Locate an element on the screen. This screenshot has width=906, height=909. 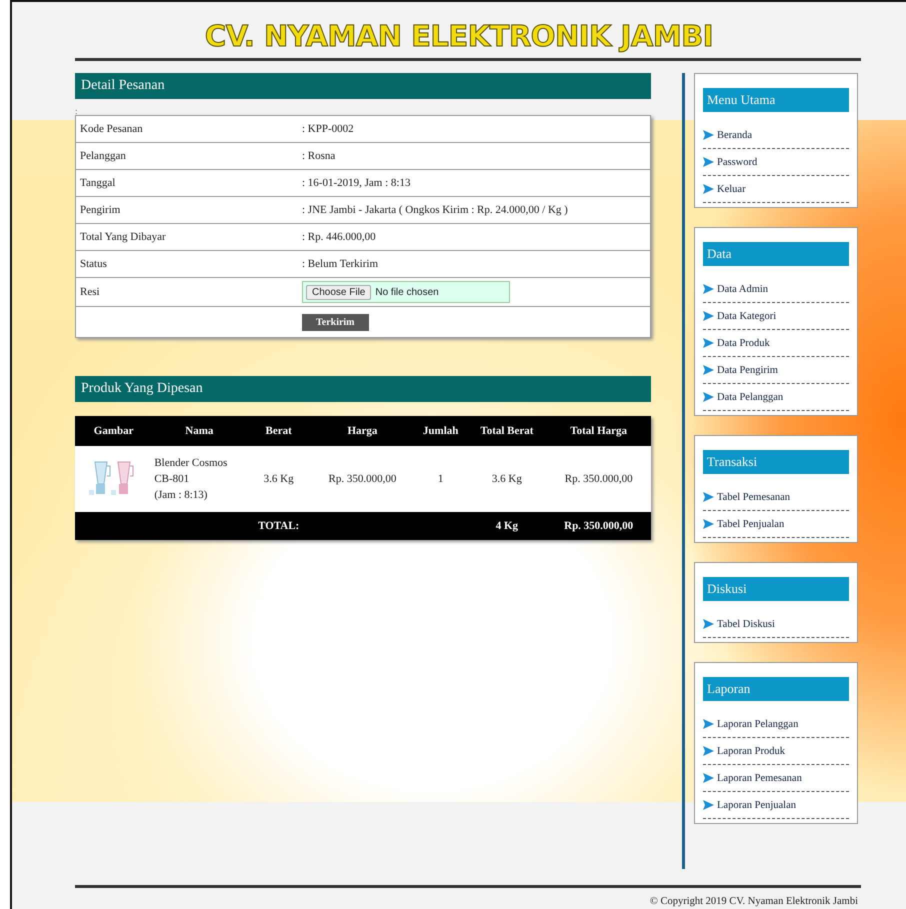
field-label: Tanggal is located at coordinates (97, 183).